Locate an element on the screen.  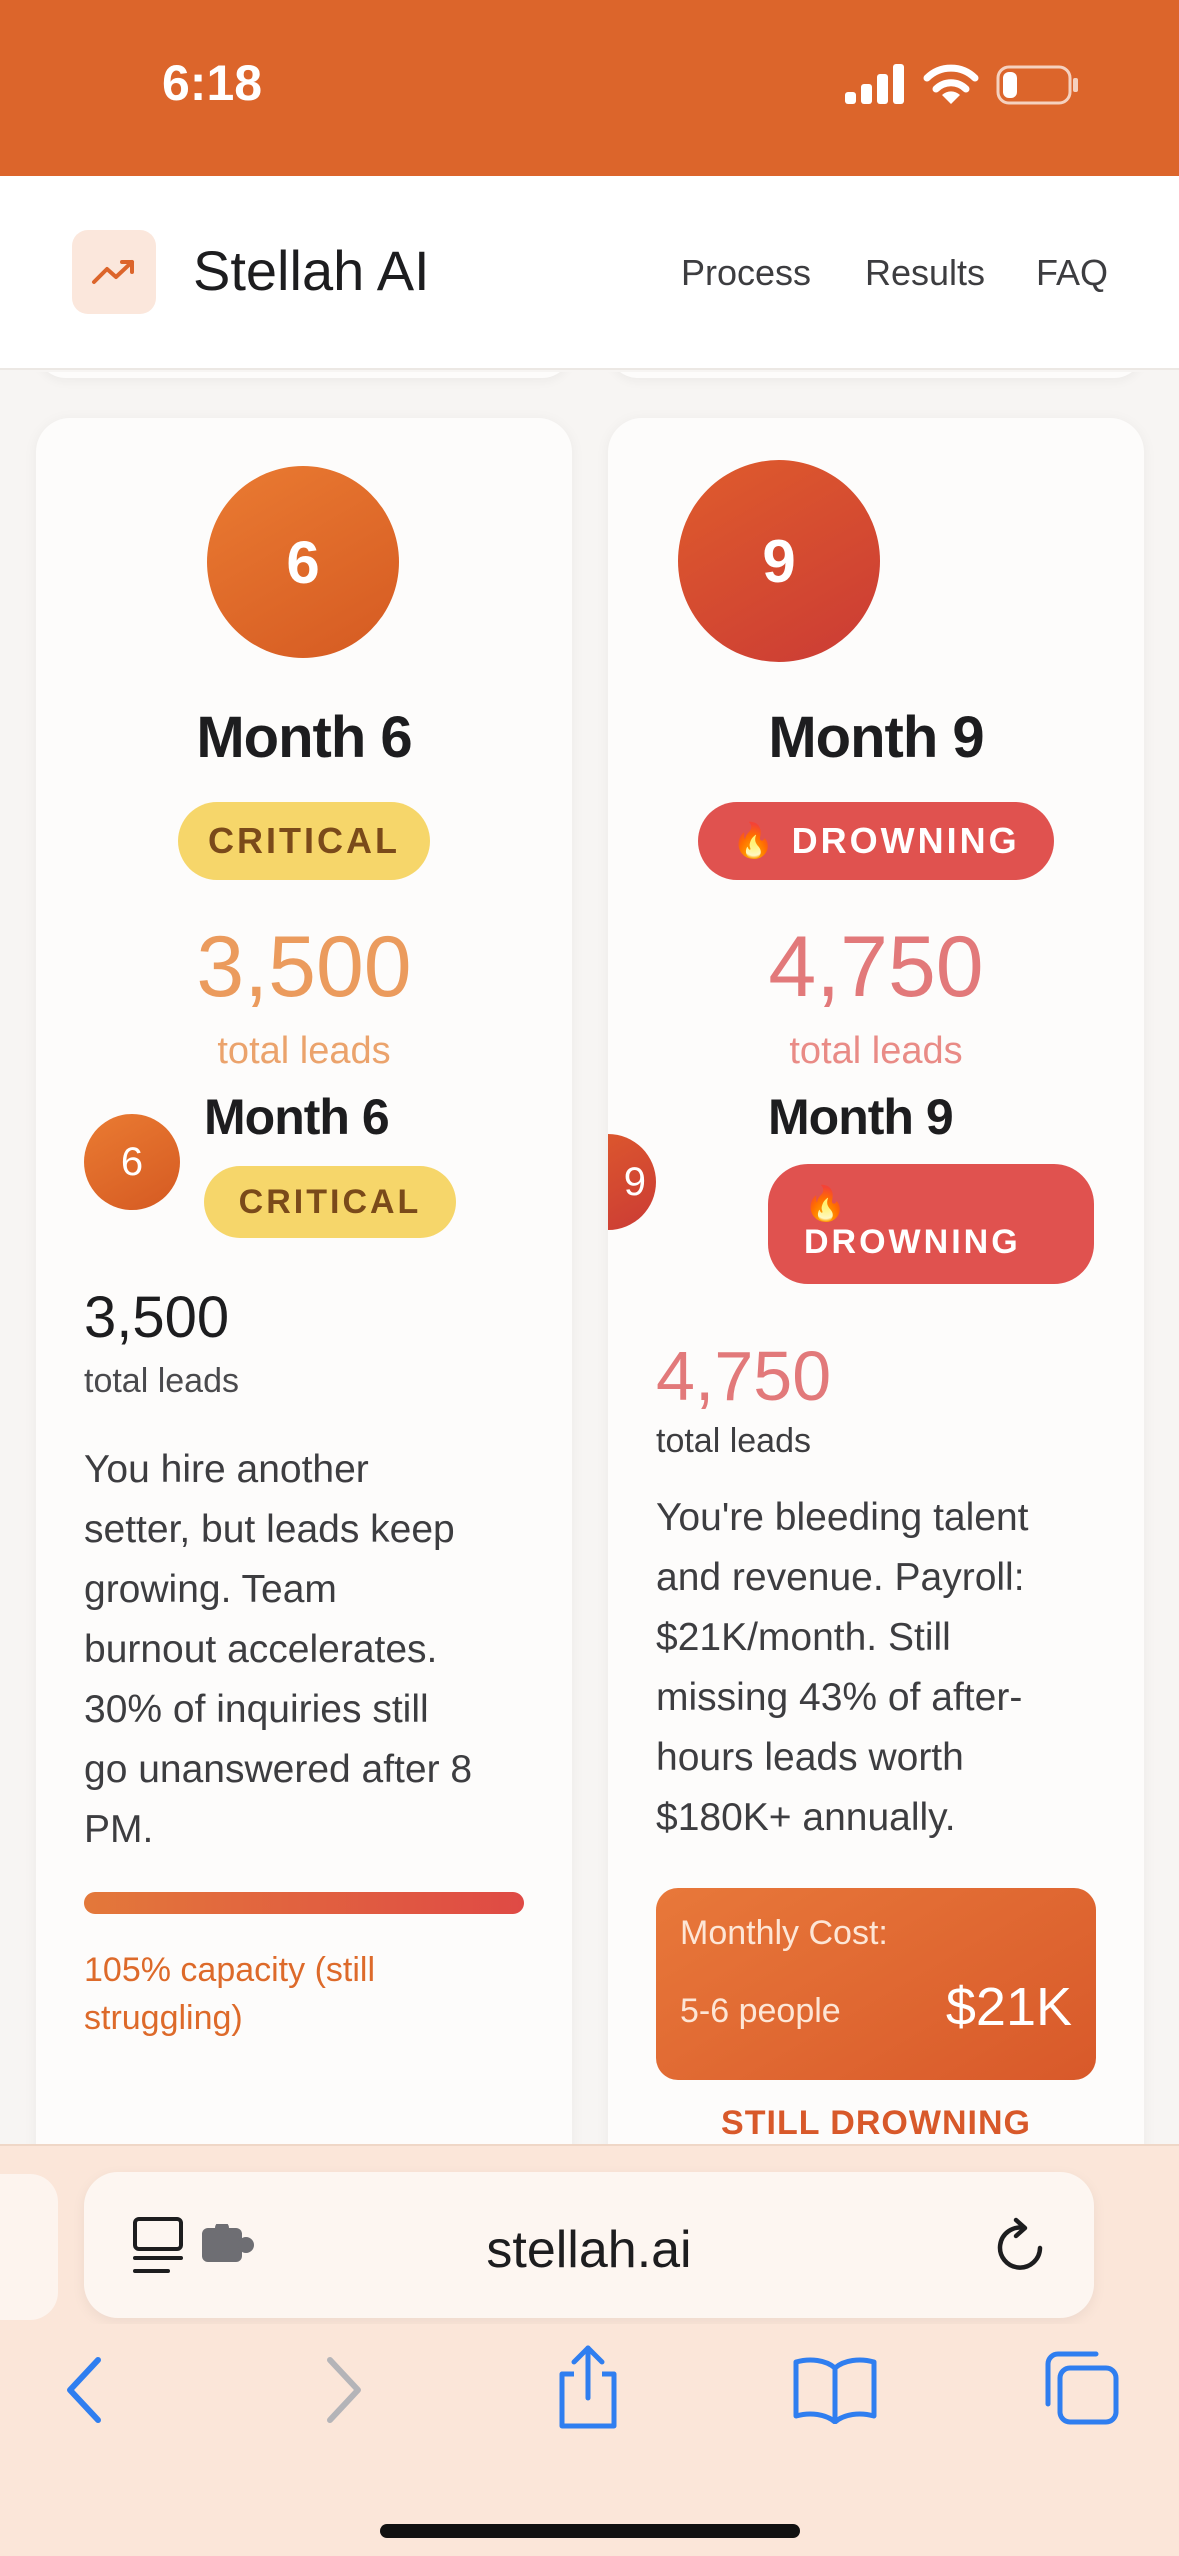
share-icon is located at coordinates (588, 2387).